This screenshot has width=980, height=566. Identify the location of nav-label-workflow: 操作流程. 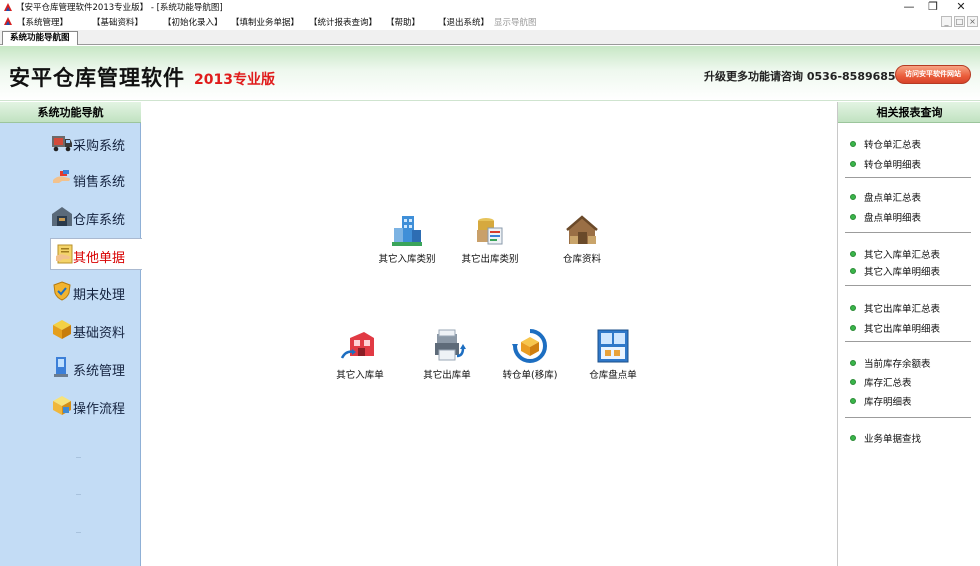
(99, 409).